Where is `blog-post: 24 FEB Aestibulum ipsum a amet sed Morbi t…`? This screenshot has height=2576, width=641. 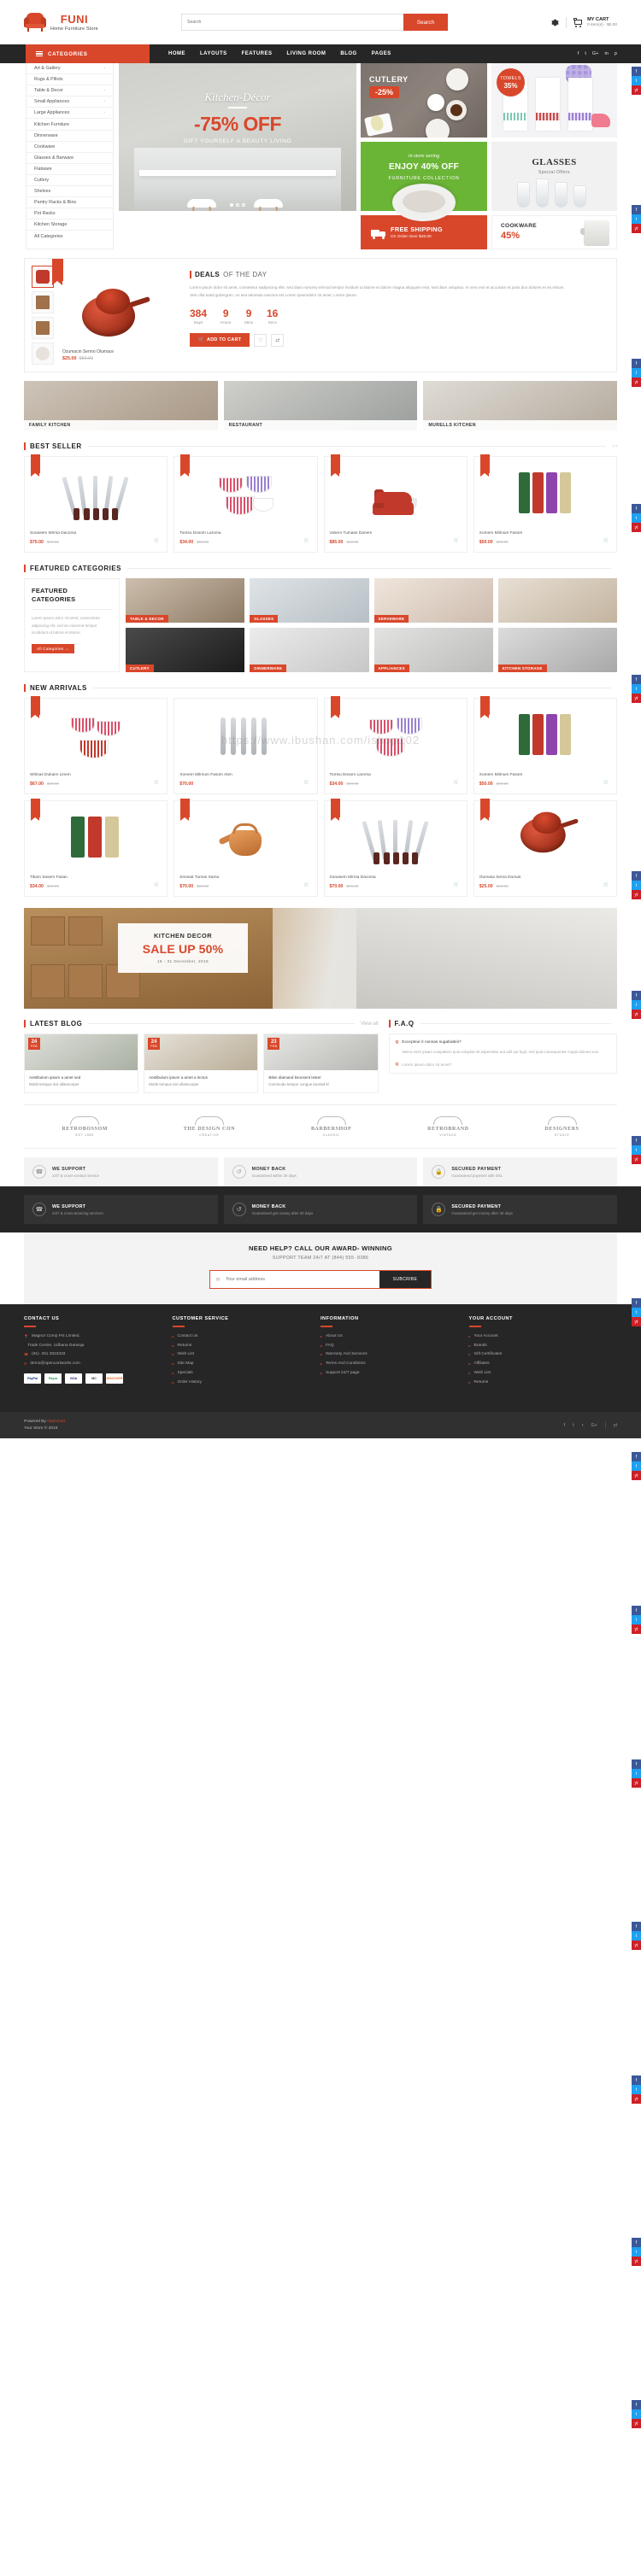
blog-post: 24 FEB Aestibulum ipsum a amet sed Morbi t… is located at coordinates (81, 1063).